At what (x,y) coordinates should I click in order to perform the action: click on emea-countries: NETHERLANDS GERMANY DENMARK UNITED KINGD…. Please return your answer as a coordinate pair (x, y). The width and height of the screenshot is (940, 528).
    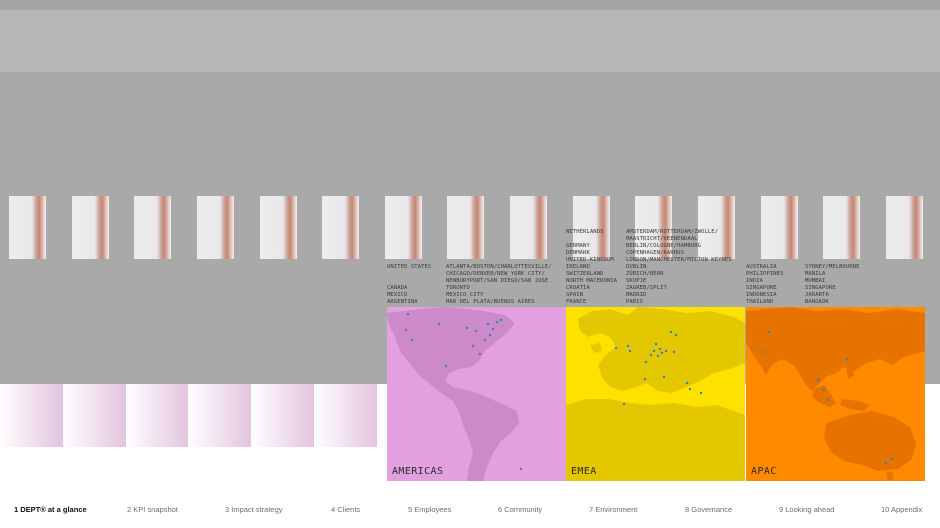
    Looking at the image, I should click on (592, 267).